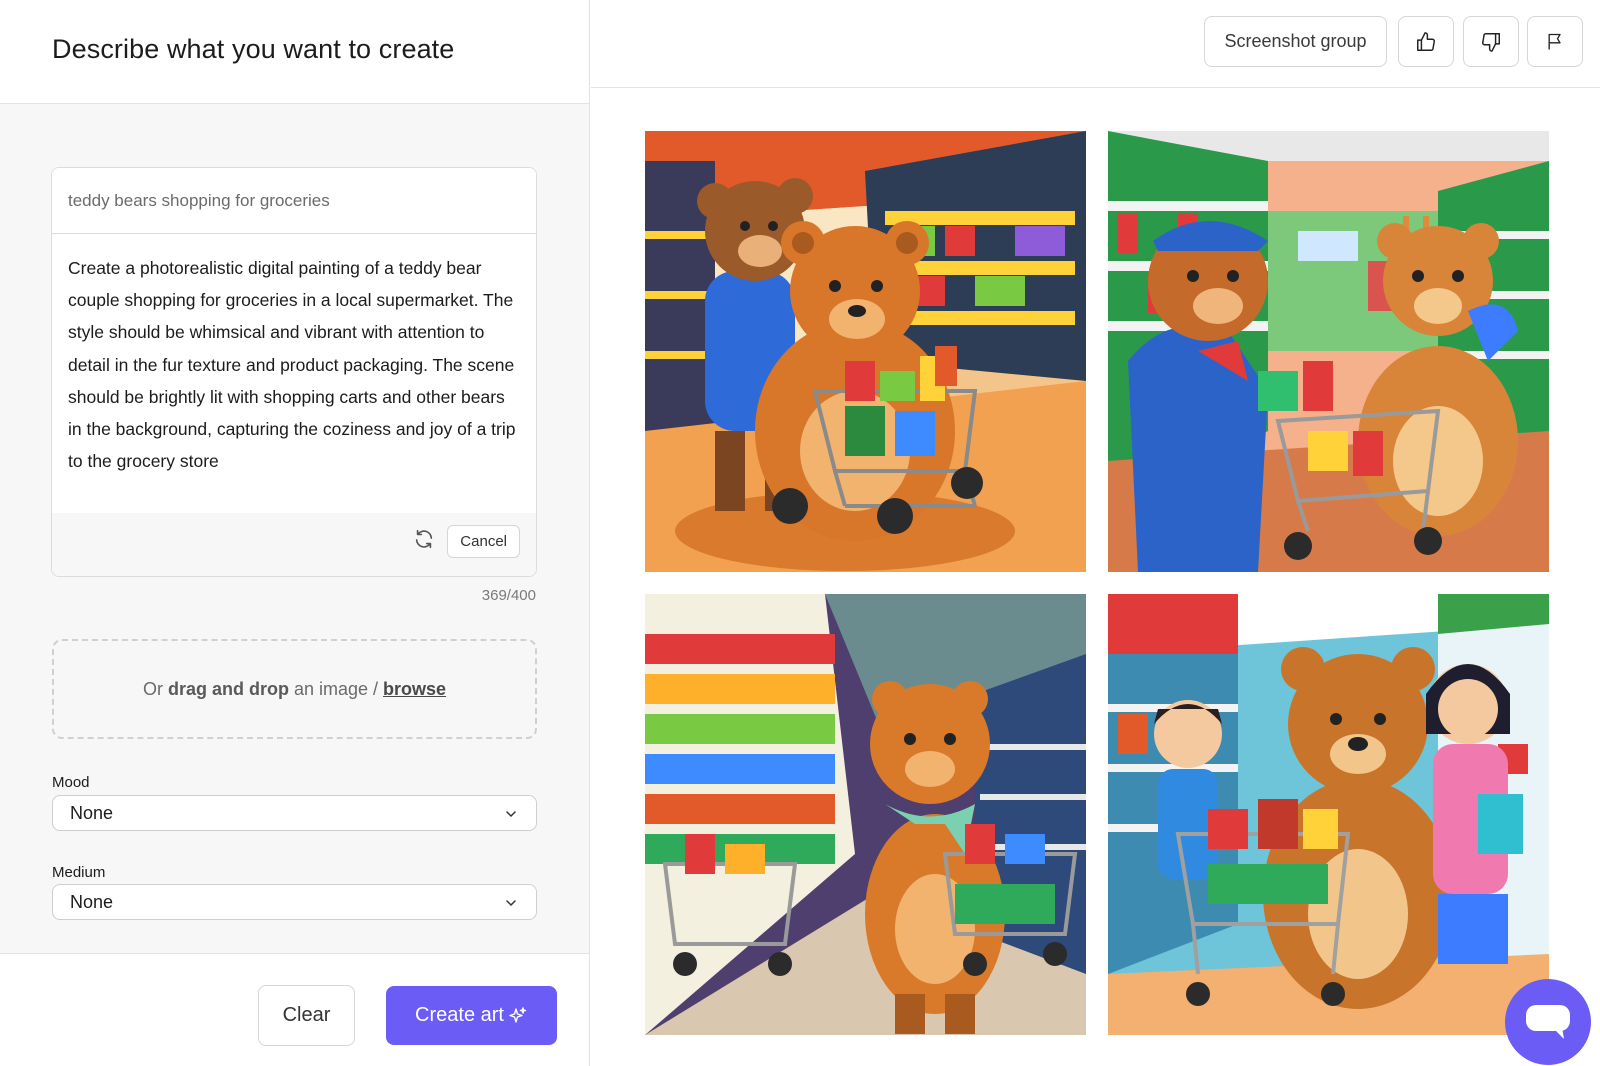  What do you see at coordinates (336, 688) in the screenshot?
I see `dropzone-middle: an image /` at bounding box center [336, 688].